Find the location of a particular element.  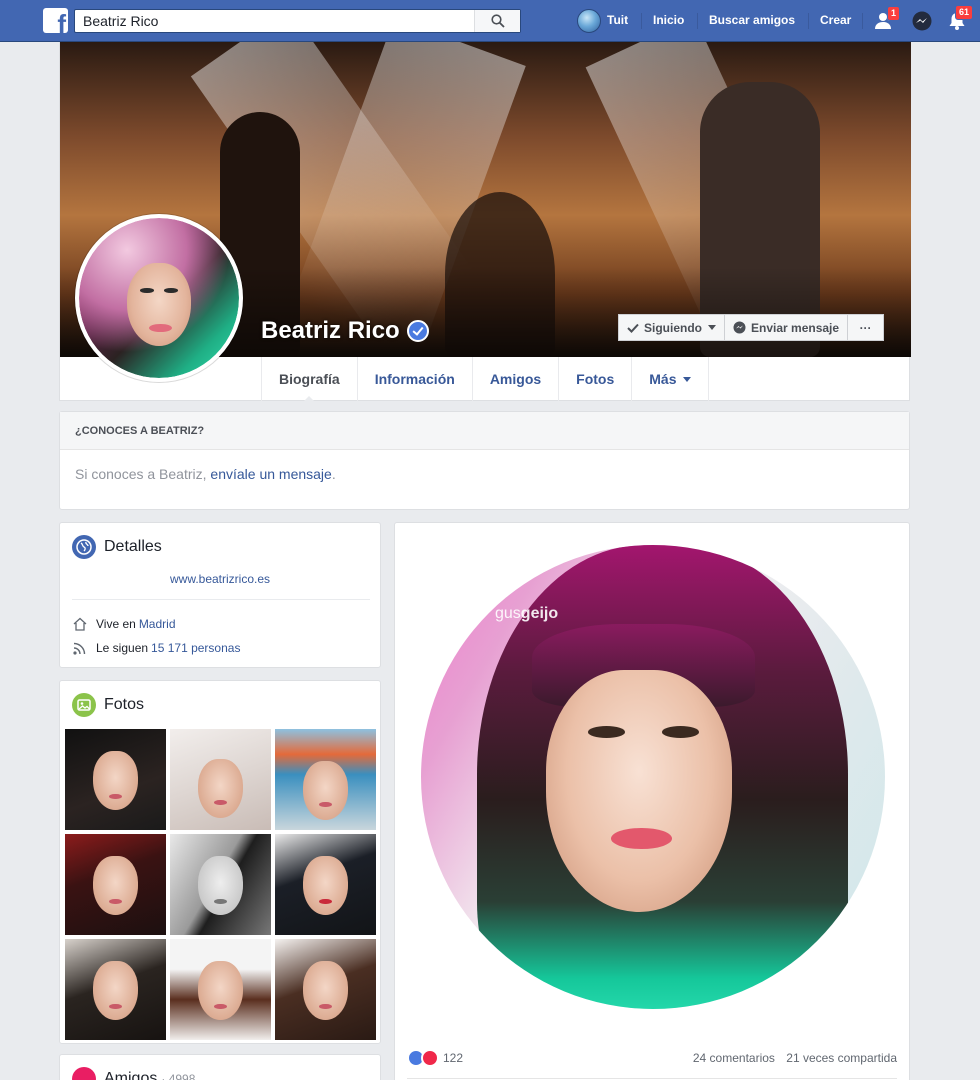

search-box is located at coordinates (297, 21).